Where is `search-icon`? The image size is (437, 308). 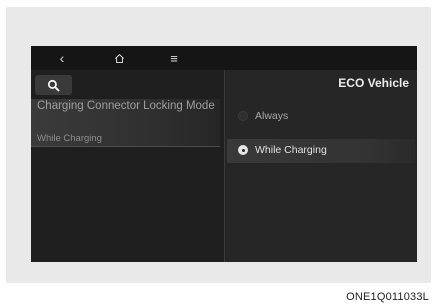 search-icon is located at coordinates (53, 85).